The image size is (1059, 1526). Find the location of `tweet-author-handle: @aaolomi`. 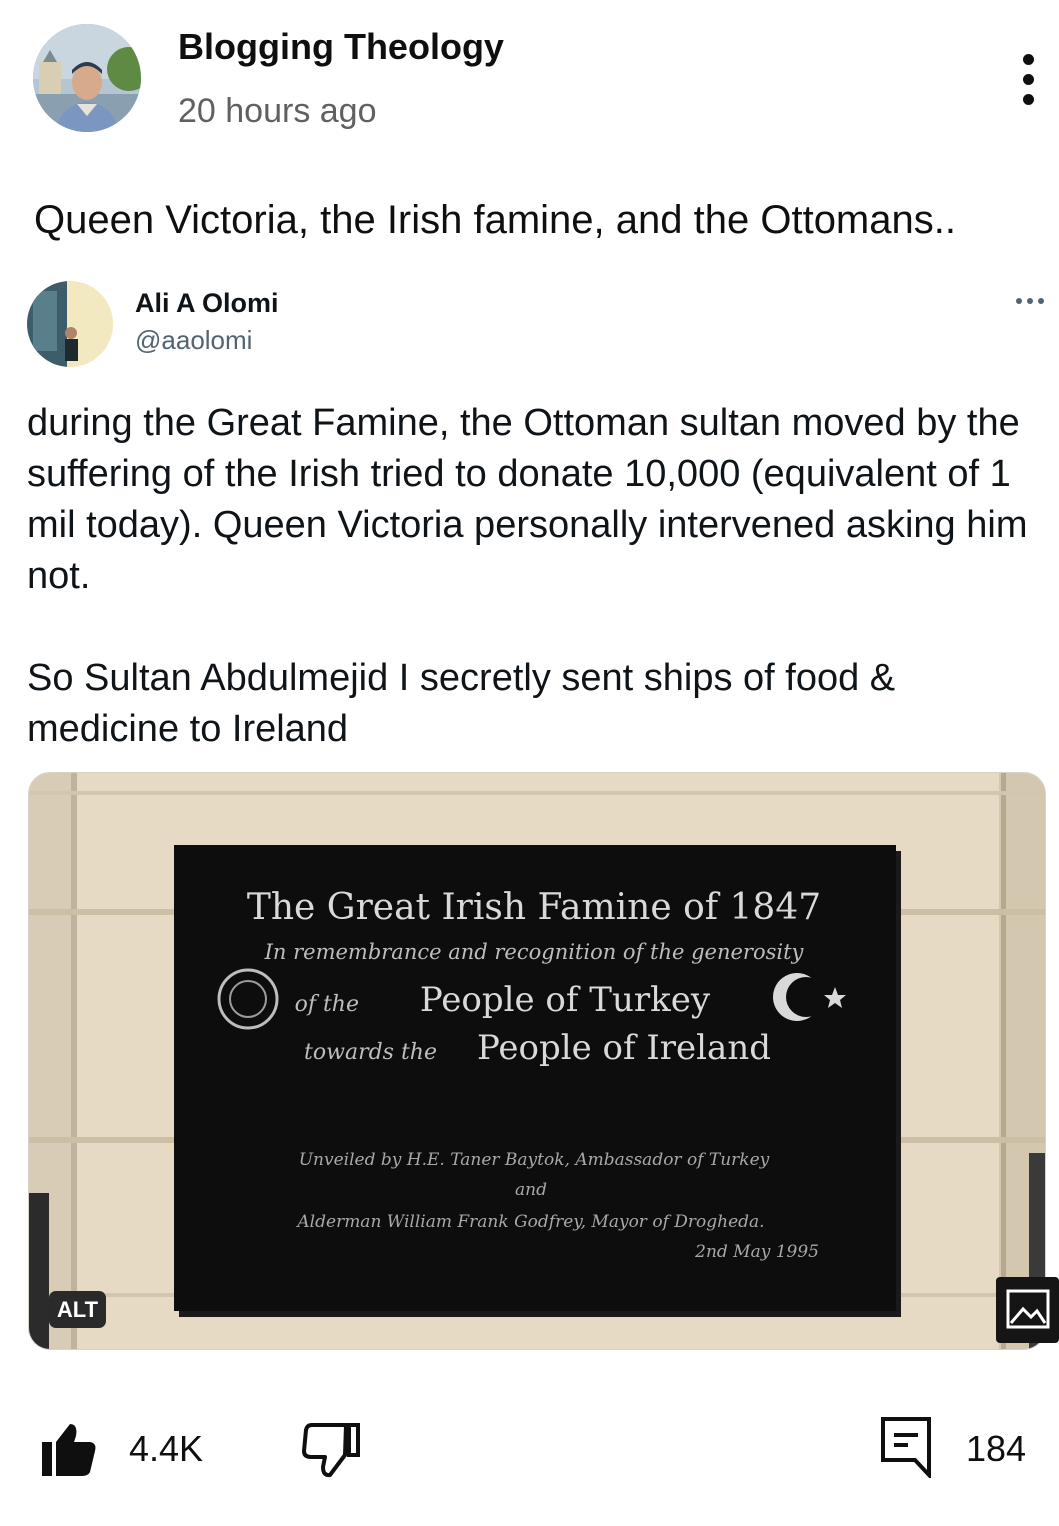

tweet-author-handle: @aaolomi is located at coordinates (194, 340).